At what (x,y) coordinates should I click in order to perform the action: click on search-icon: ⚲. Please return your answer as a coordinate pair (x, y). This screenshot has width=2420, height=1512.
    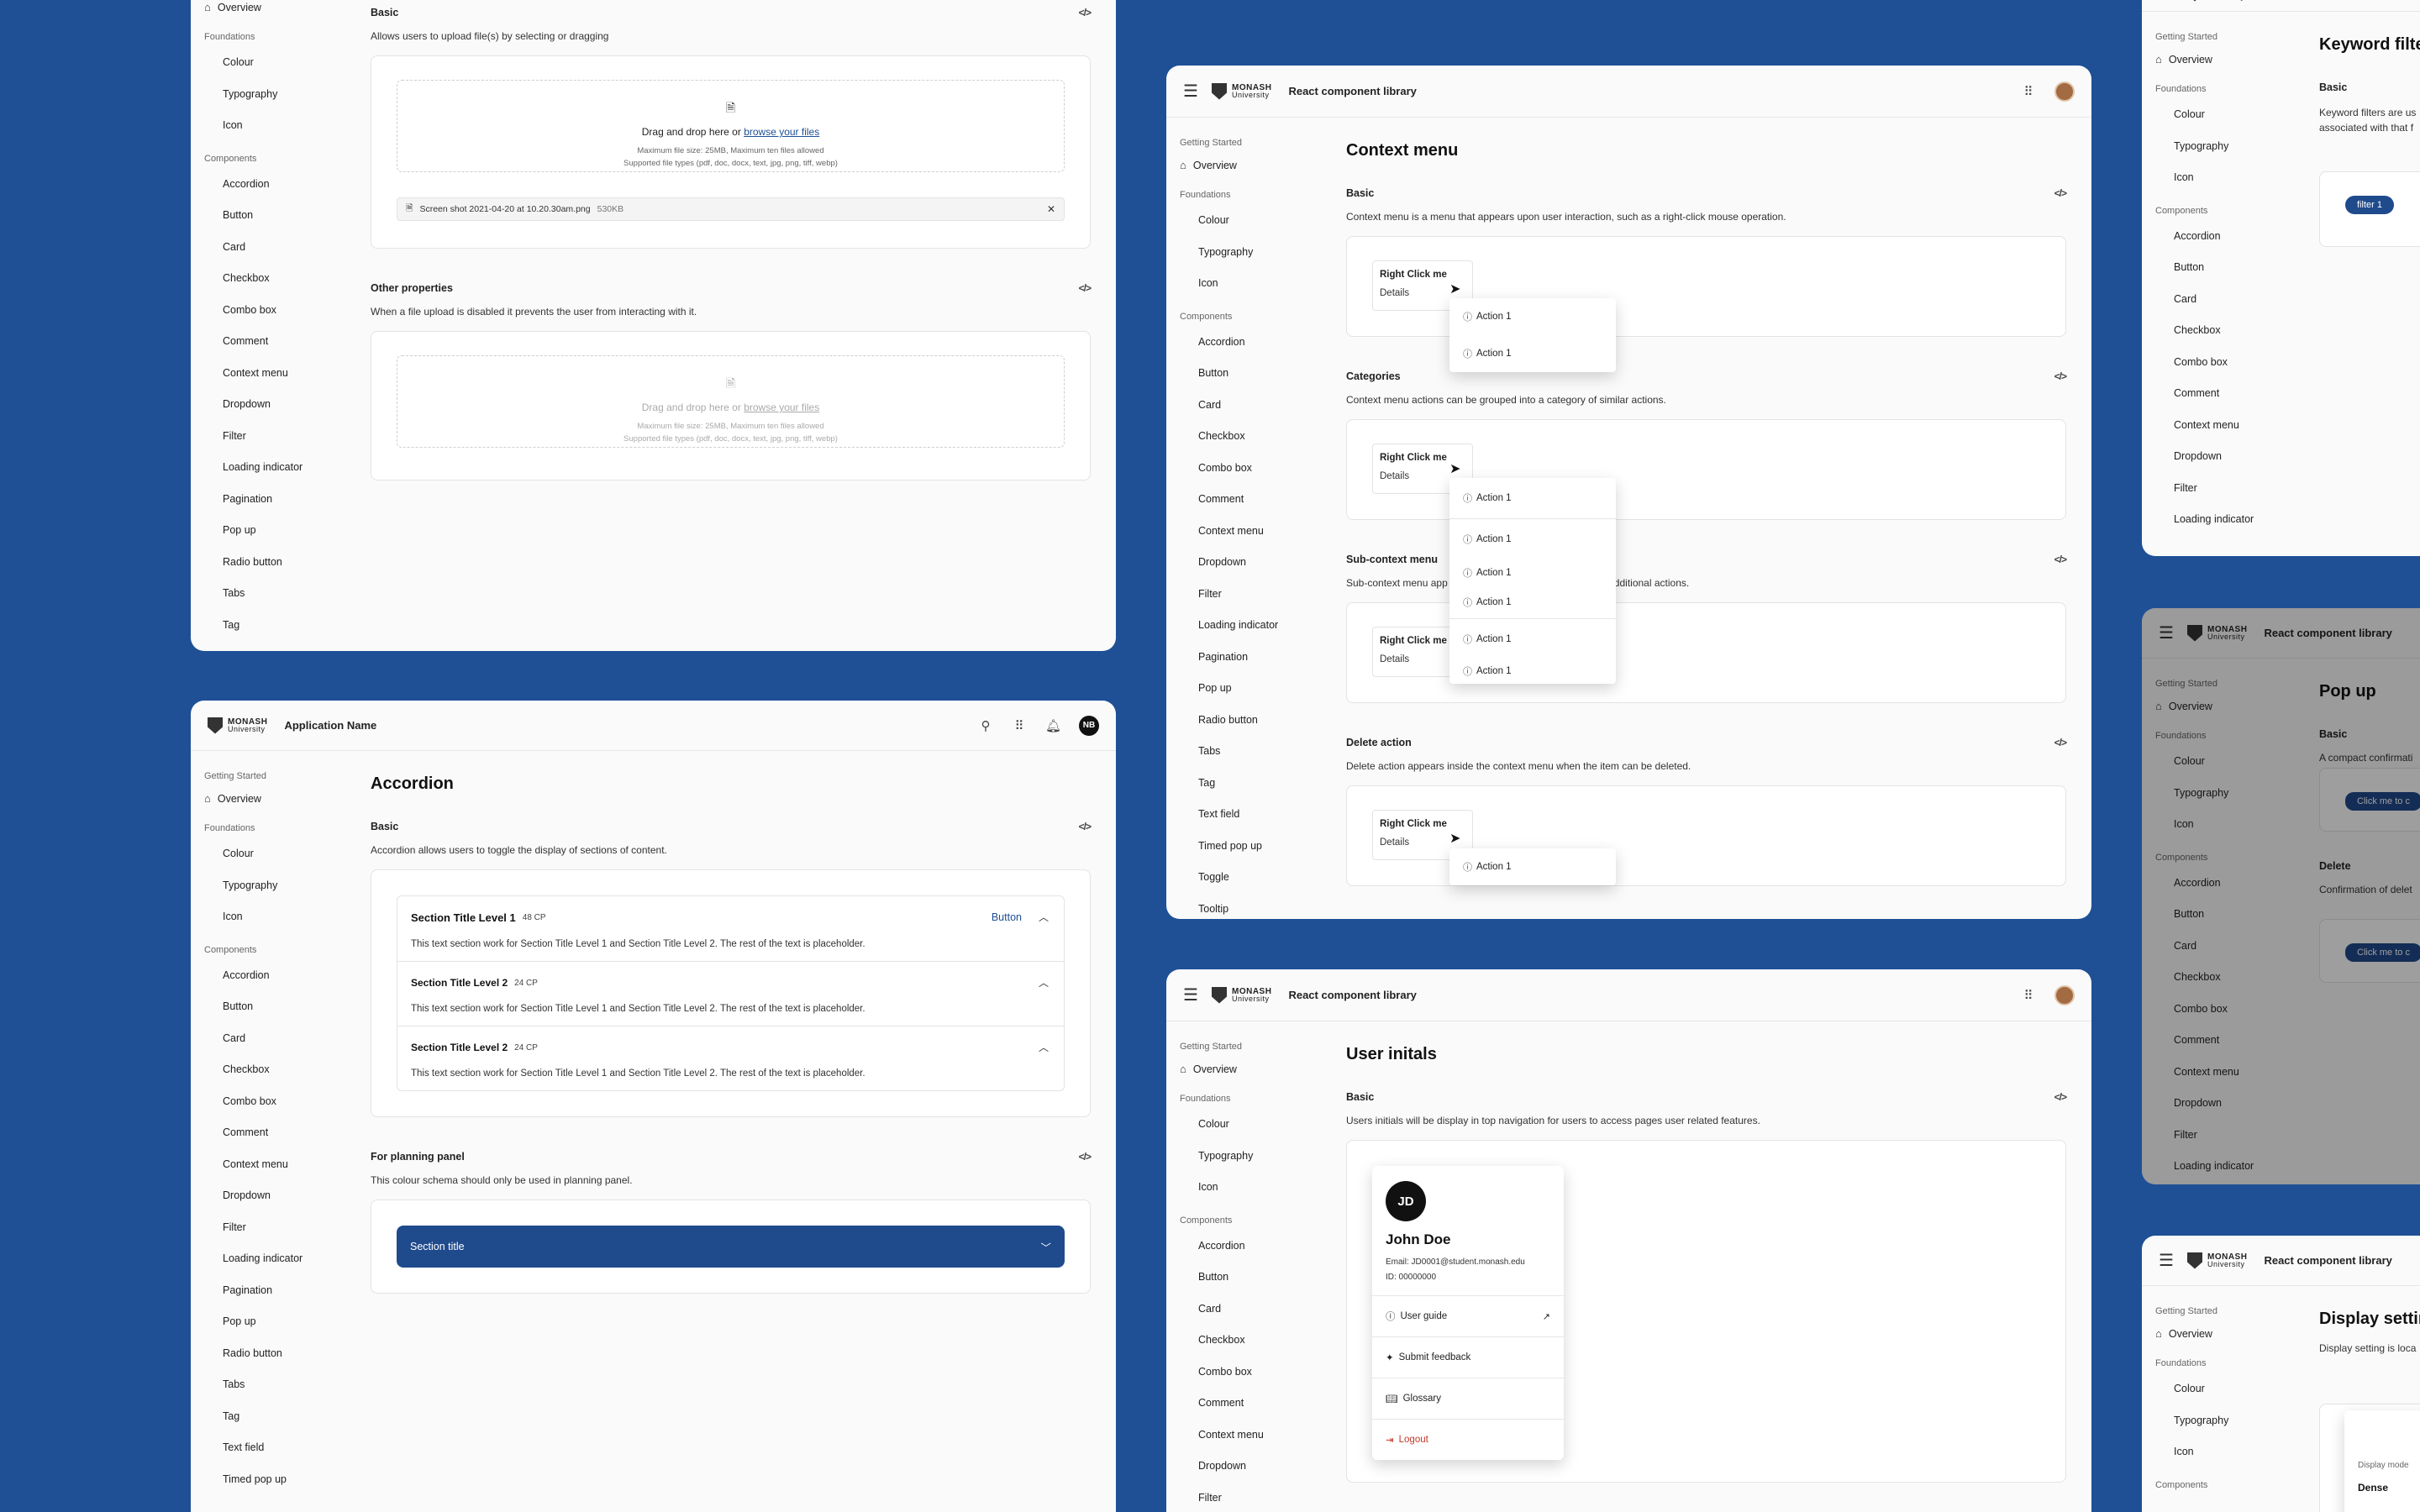
    Looking at the image, I should click on (986, 725).